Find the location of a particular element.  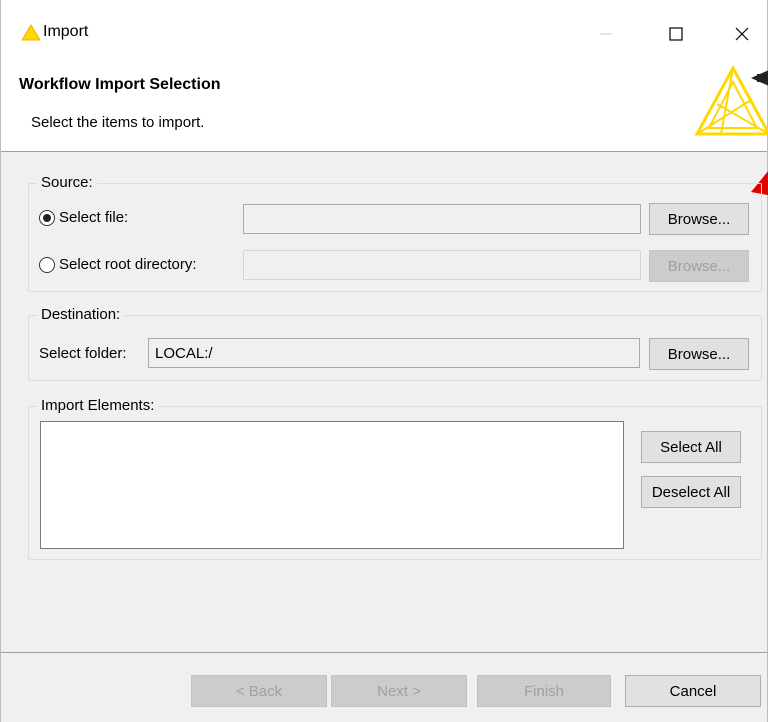

select-root-directory-field is located at coordinates (442, 265).